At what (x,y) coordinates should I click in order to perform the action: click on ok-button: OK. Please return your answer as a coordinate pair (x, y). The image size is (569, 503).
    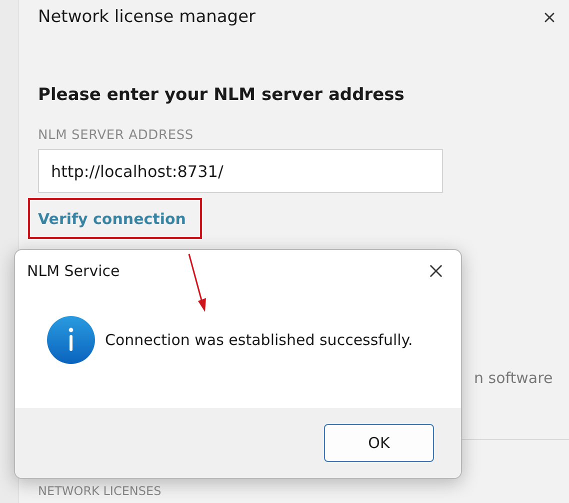
    Looking at the image, I should click on (379, 443).